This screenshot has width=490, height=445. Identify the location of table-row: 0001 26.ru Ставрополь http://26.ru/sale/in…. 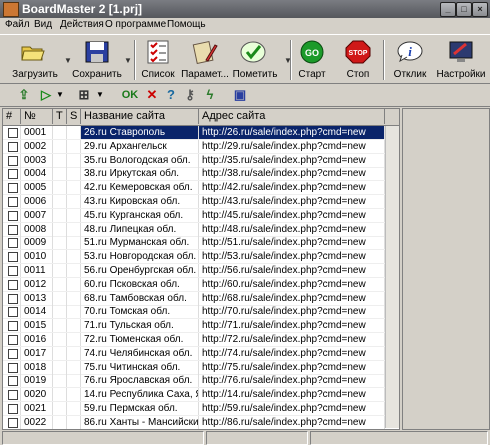
(201, 133).